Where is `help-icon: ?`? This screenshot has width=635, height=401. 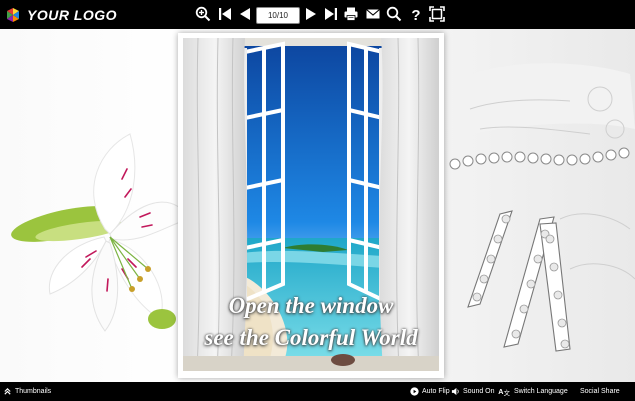 help-icon: ? is located at coordinates (416, 14).